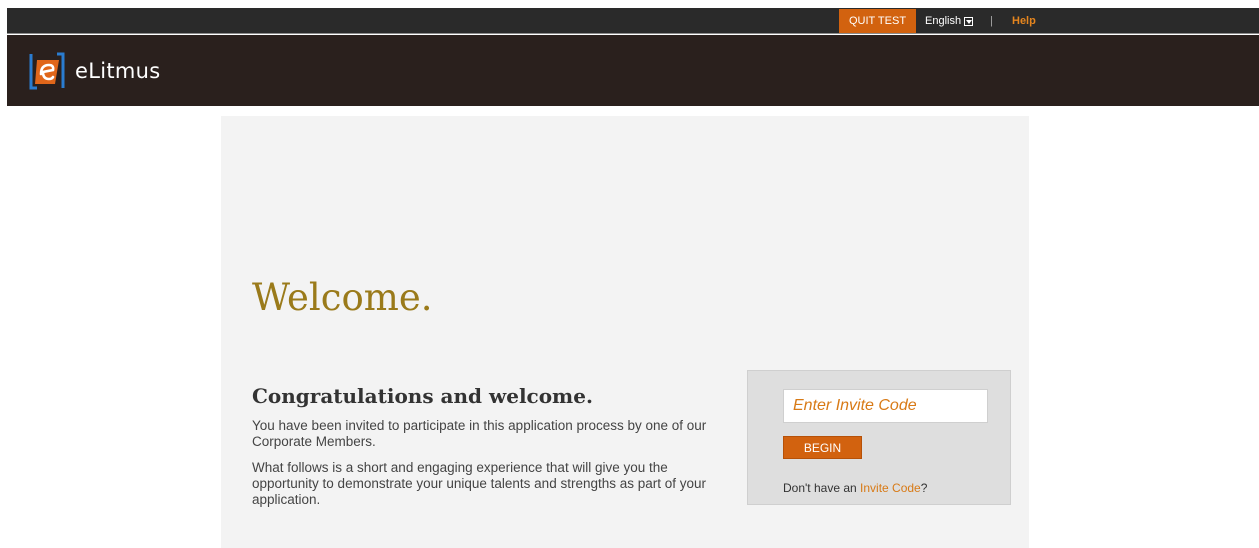  I want to click on quit-test-button: QUIT TEST, so click(878, 21).